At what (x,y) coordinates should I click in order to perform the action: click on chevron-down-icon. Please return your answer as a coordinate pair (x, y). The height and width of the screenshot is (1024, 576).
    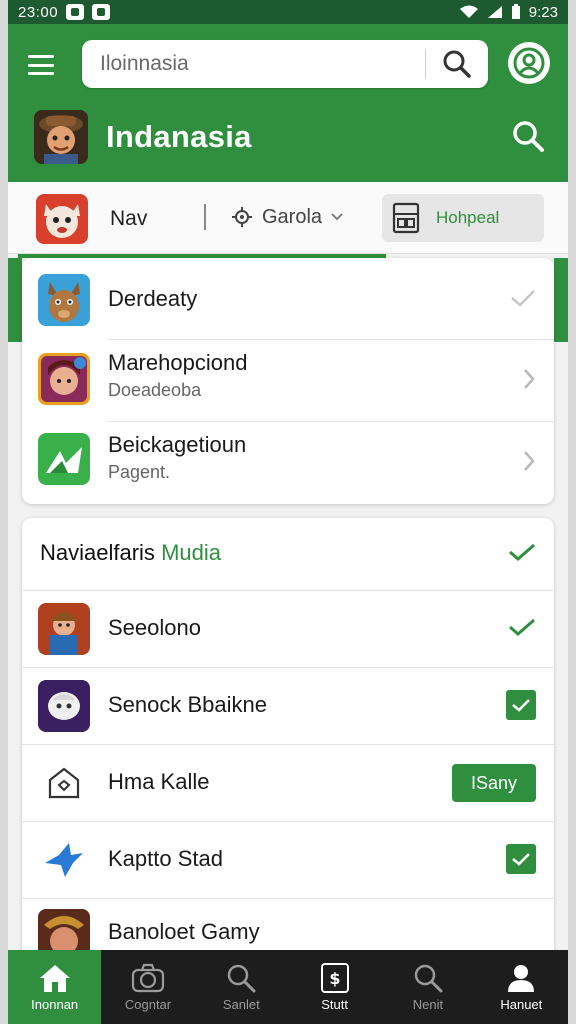
    Looking at the image, I should click on (337, 217).